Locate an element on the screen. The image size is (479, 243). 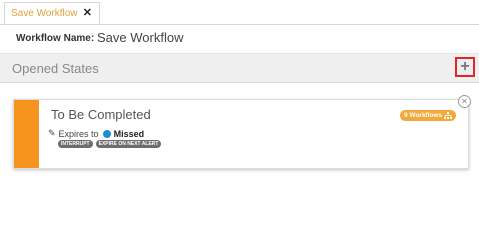
plus-icon: + is located at coordinates (465, 66).